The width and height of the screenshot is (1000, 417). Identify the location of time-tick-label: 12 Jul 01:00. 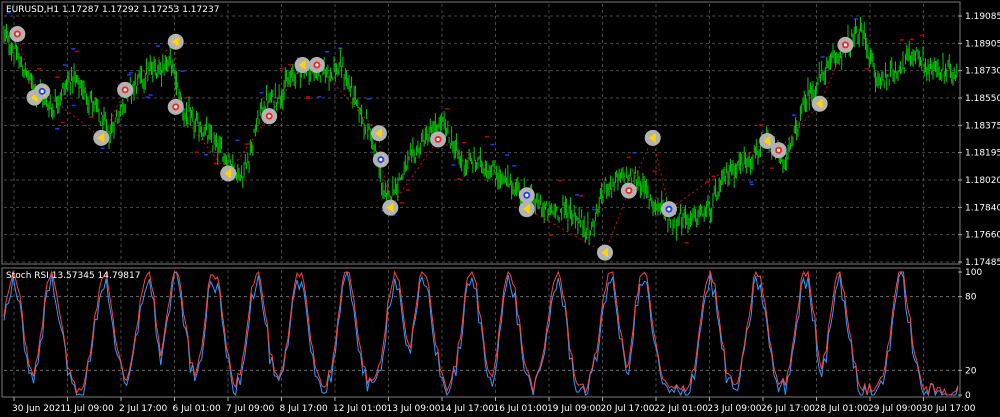
(360, 409).